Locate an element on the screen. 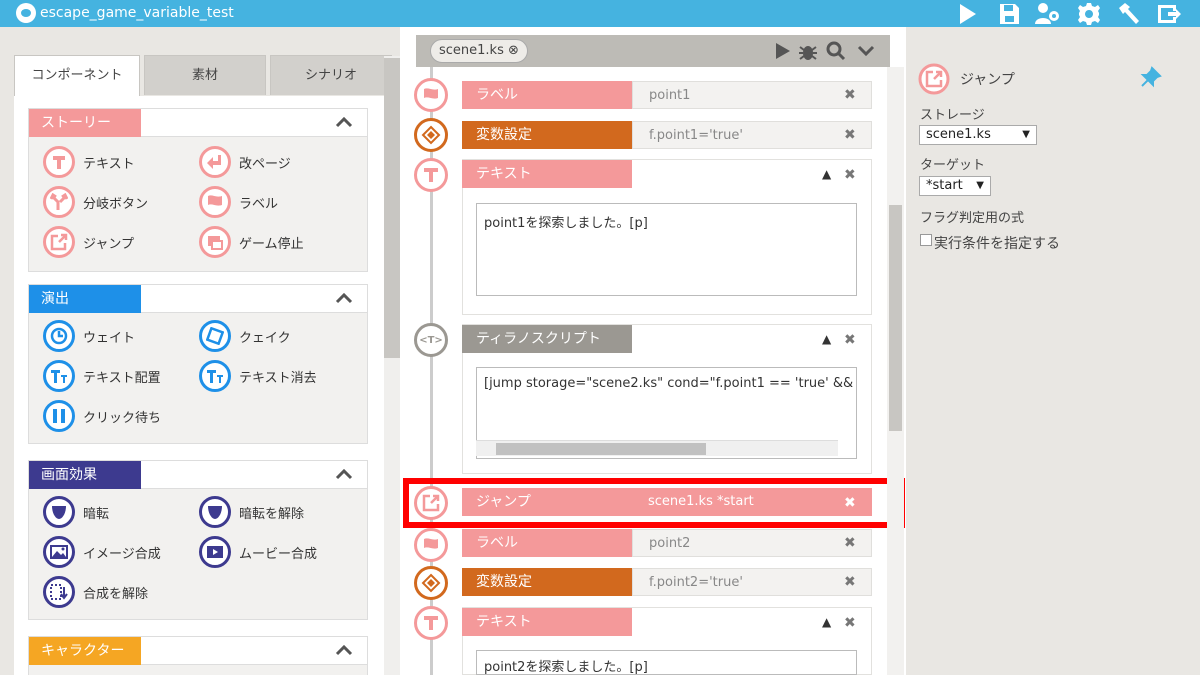  component-branch: 分岐ボタン is located at coordinates (95, 202).